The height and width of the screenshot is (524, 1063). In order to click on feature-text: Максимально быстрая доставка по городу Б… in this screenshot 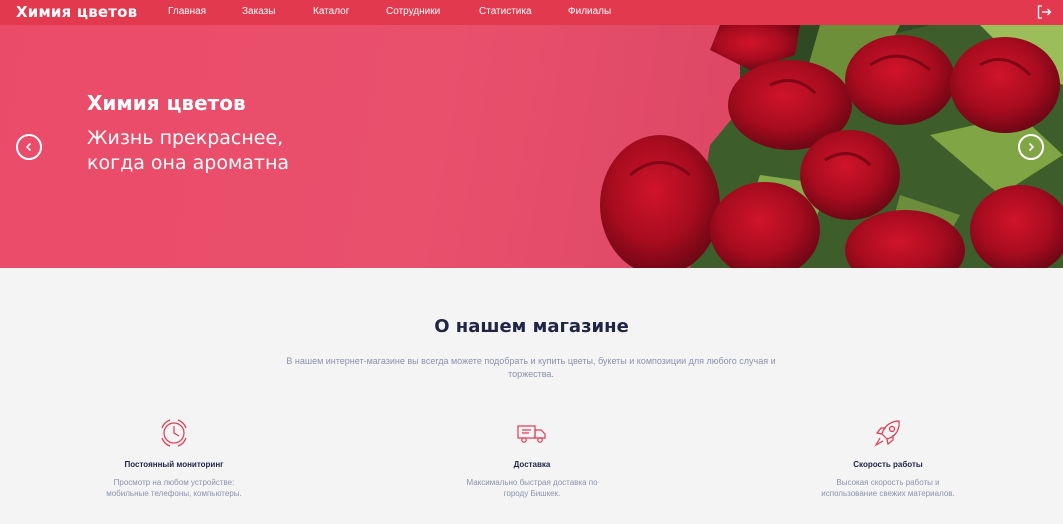, I will do `click(532, 488)`.